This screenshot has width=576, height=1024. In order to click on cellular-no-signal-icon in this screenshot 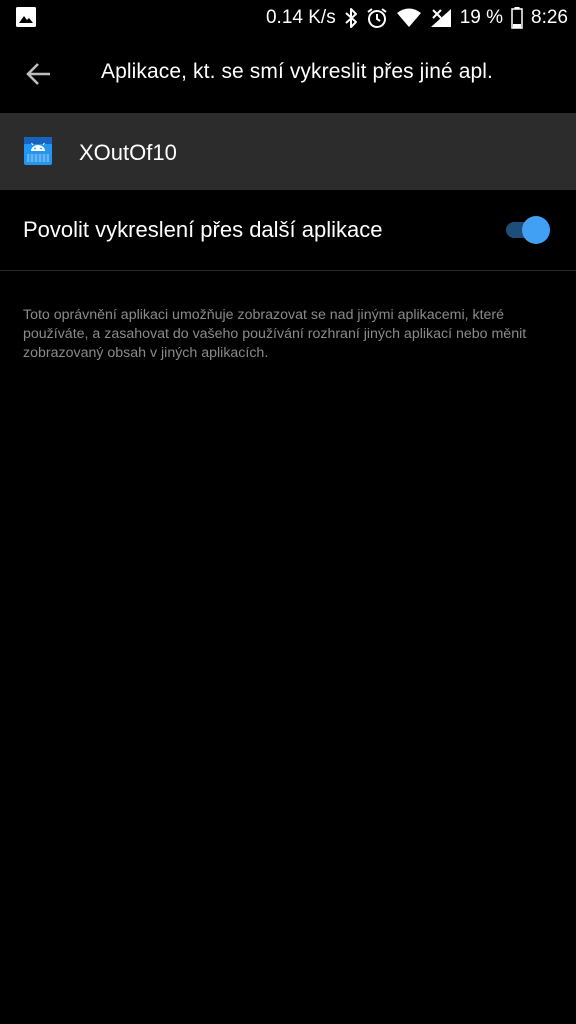, I will do `click(441, 18)`.